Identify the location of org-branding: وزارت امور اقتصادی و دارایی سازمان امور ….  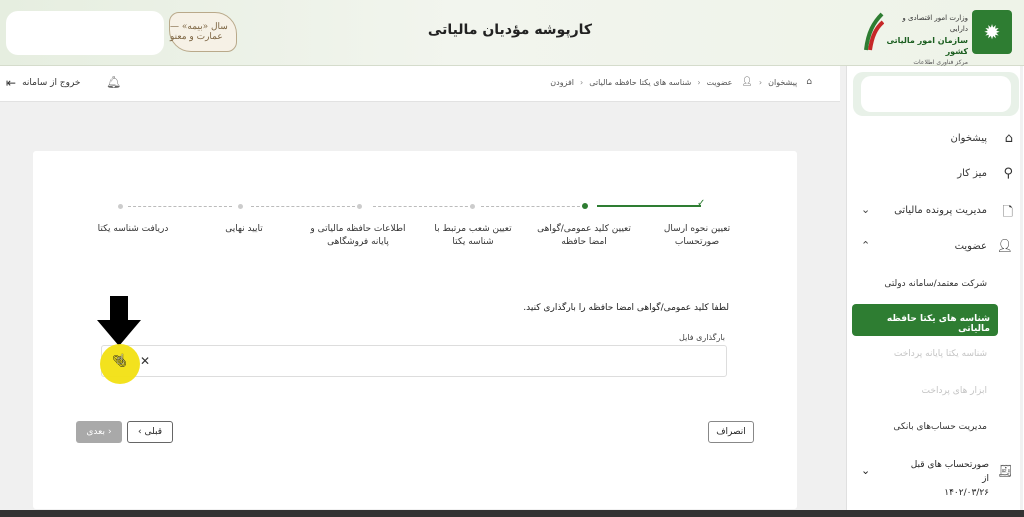
(937, 38).